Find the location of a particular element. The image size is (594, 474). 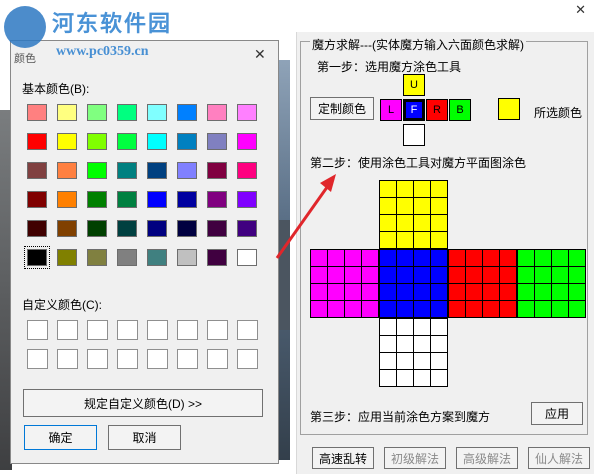

apply-button: 应用 is located at coordinates (557, 413).